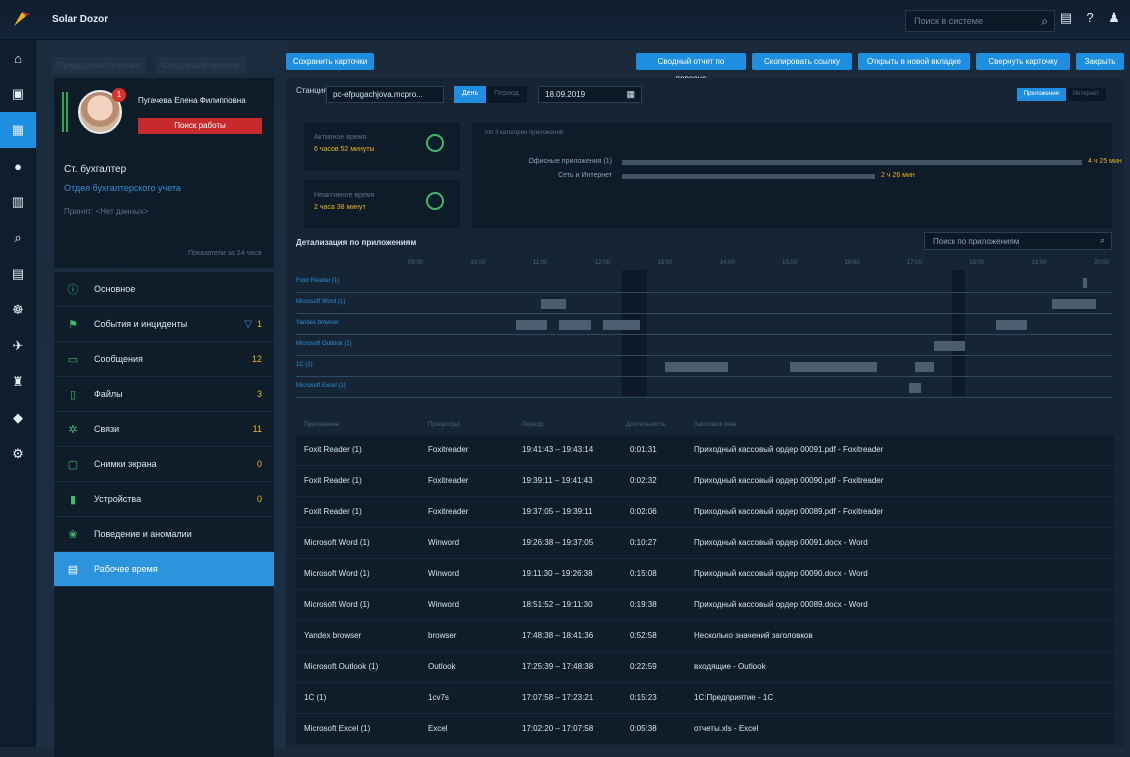 The height and width of the screenshot is (757, 1130). Describe the element at coordinates (914, 61) in the screenshot. I see `open-new-tab-button: Открыть в новой вкладке` at that location.